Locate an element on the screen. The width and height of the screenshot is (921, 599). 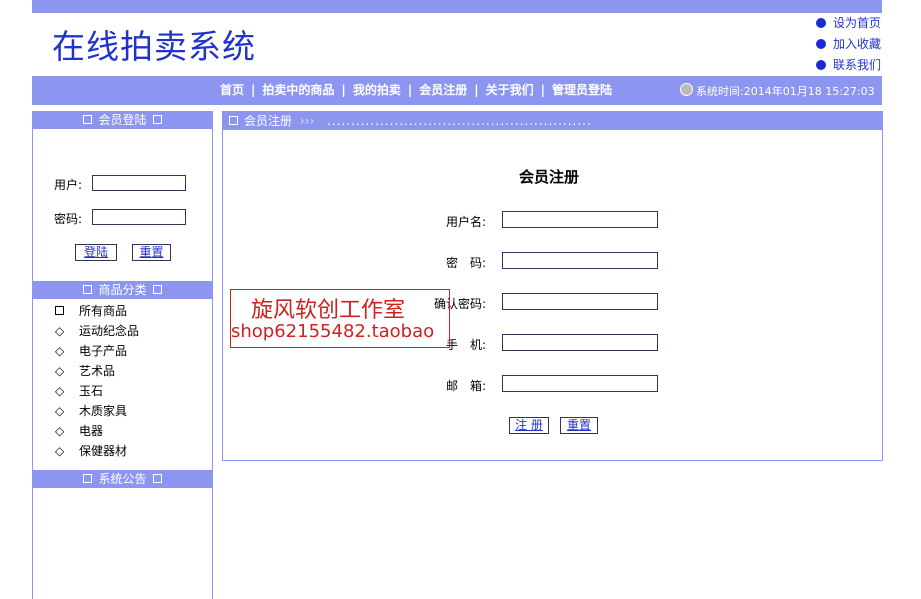
category-item: ◇ 运动纪念品 is located at coordinates (122, 333).